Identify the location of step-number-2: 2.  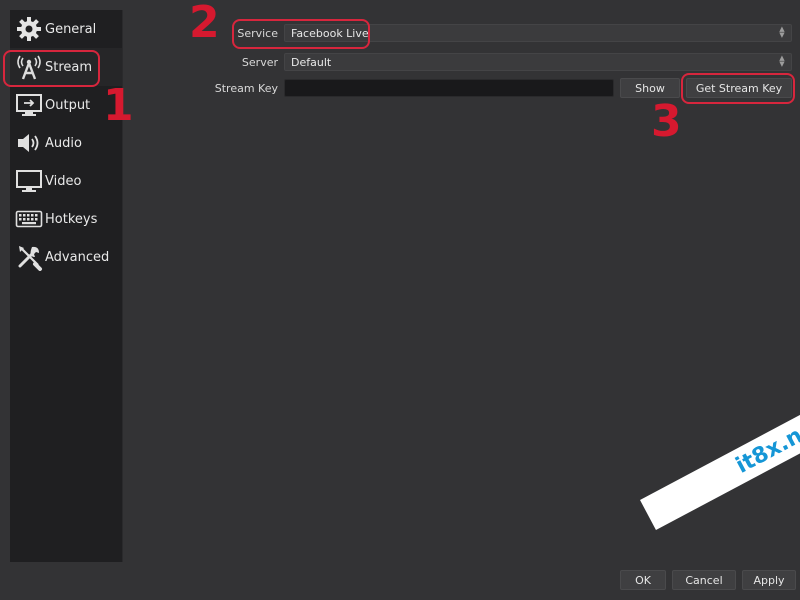
(204, 24).